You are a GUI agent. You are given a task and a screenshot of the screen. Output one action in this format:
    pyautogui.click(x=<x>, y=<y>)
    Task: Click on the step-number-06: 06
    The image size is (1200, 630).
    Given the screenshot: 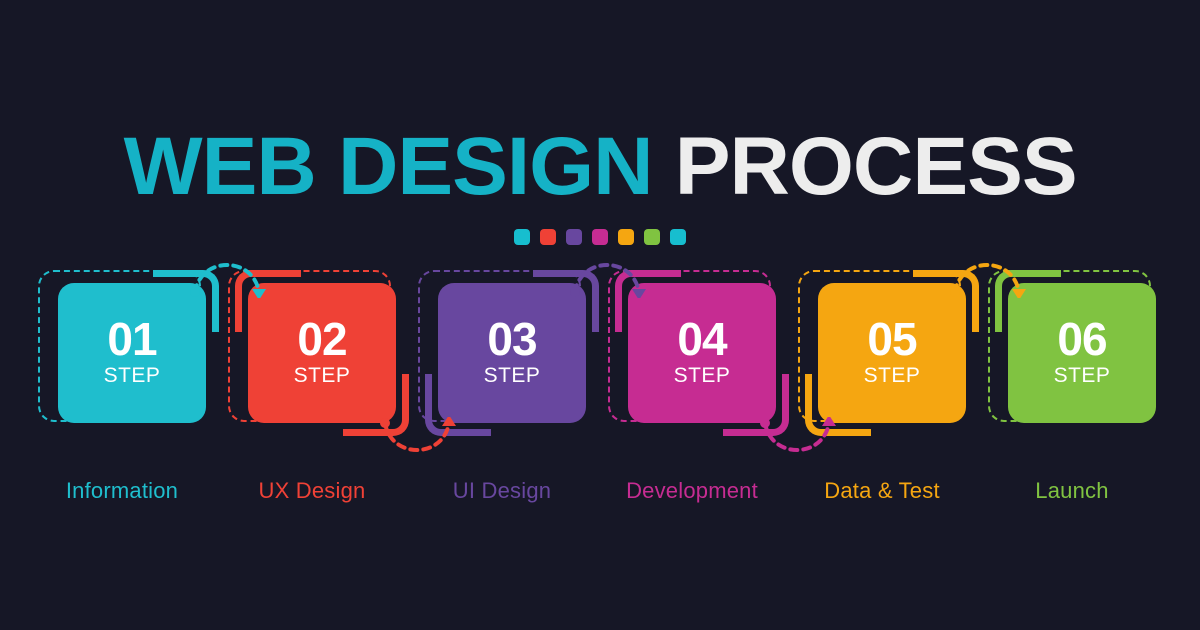 What is the action you would take?
    pyautogui.click(x=1082, y=339)
    